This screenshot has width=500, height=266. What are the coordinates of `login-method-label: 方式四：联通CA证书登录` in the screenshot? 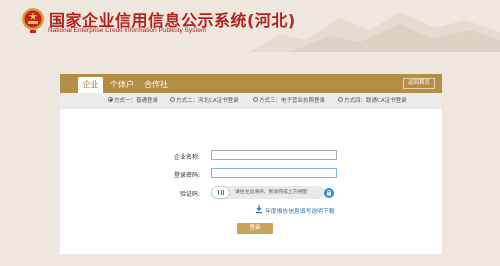 It's located at (375, 101).